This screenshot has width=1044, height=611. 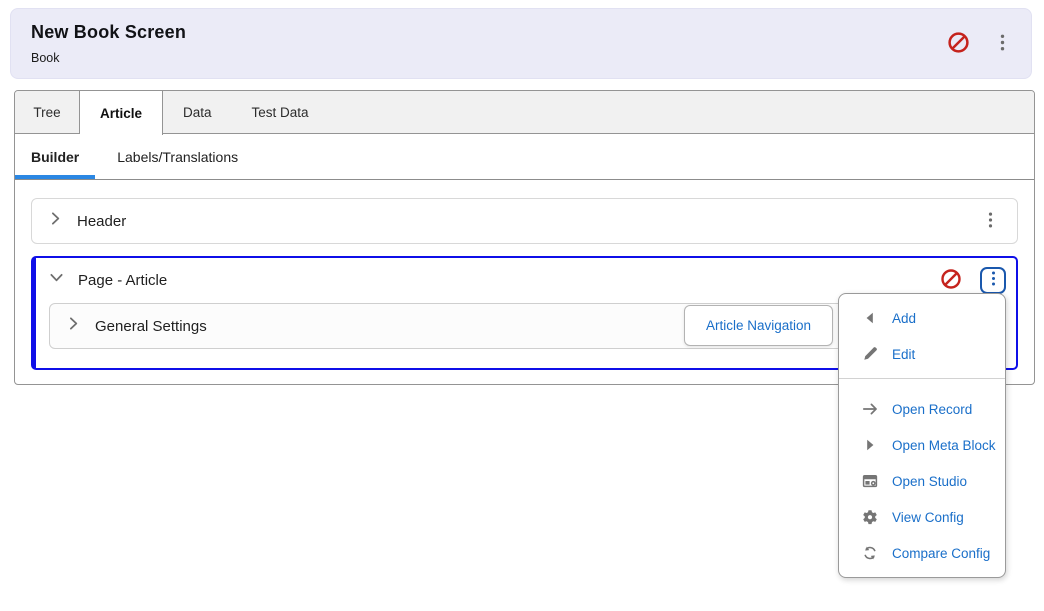 What do you see at coordinates (870, 354) in the screenshot?
I see `pencil-icon` at bounding box center [870, 354].